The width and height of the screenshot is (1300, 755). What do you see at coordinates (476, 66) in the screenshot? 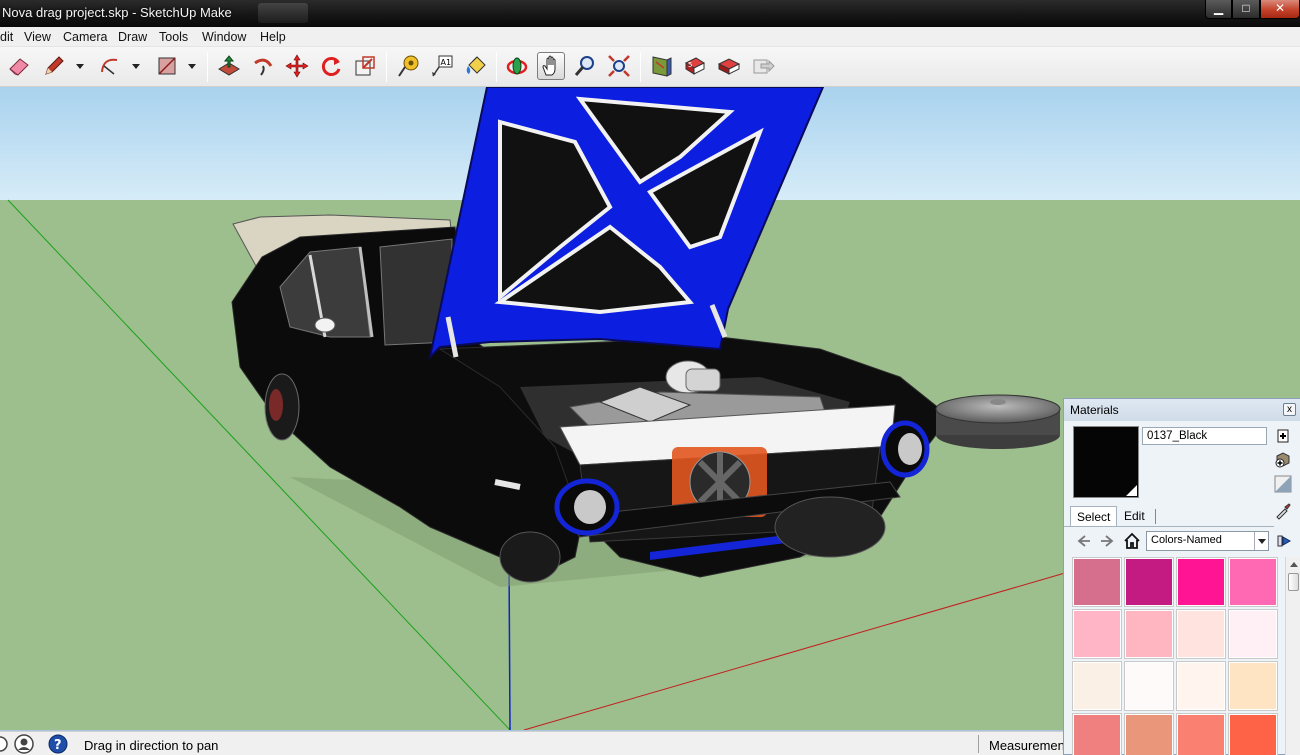
I see `paint-bucket-button` at bounding box center [476, 66].